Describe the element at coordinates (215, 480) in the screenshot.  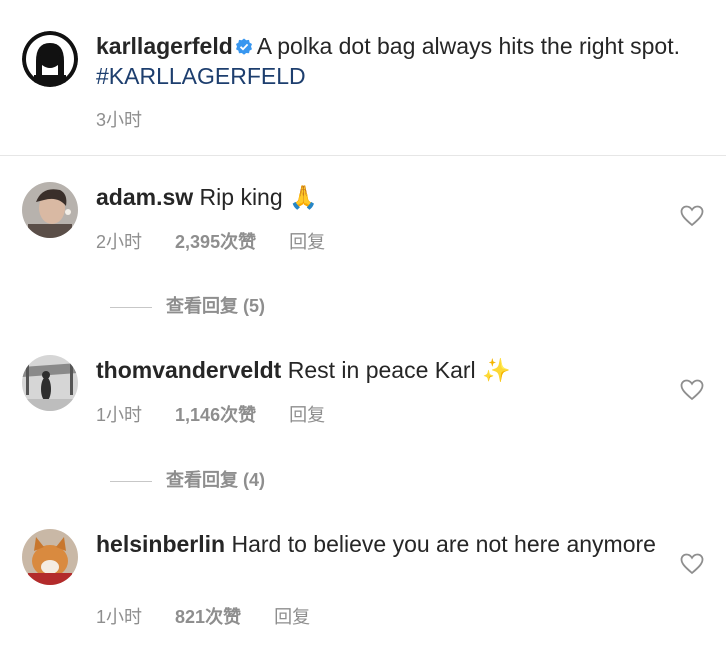
I see `view-replies-label: 查看回复 (4)` at that location.